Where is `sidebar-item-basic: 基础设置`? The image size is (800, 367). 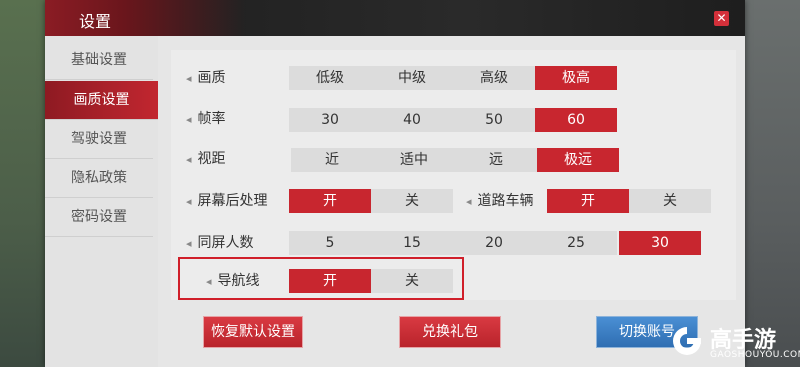 sidebar-item-basic: 基础设置 is located at coordinates (99, 60).